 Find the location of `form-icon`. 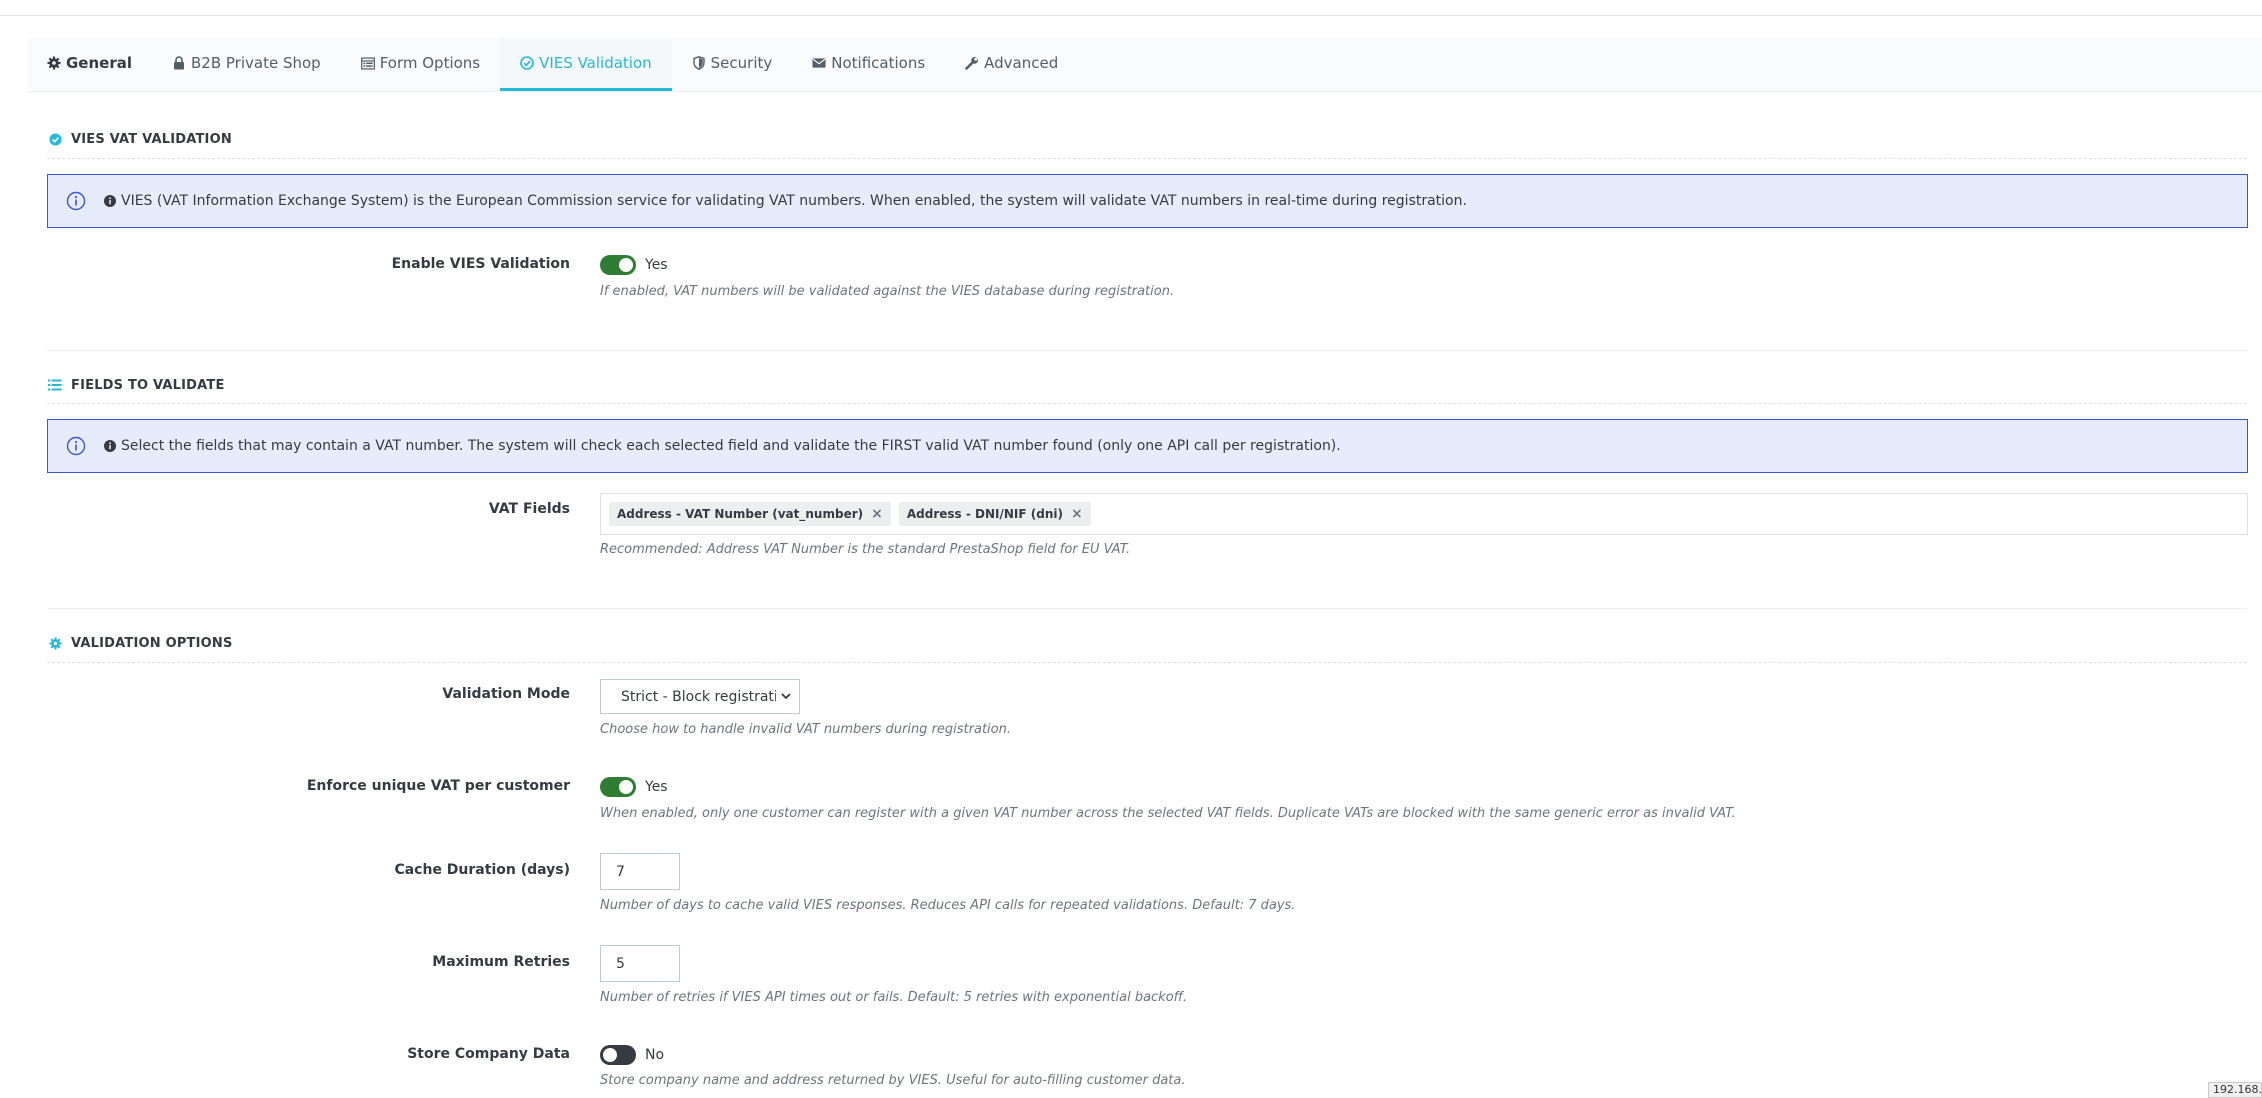

form-icon is located at coordinates (367, 63).